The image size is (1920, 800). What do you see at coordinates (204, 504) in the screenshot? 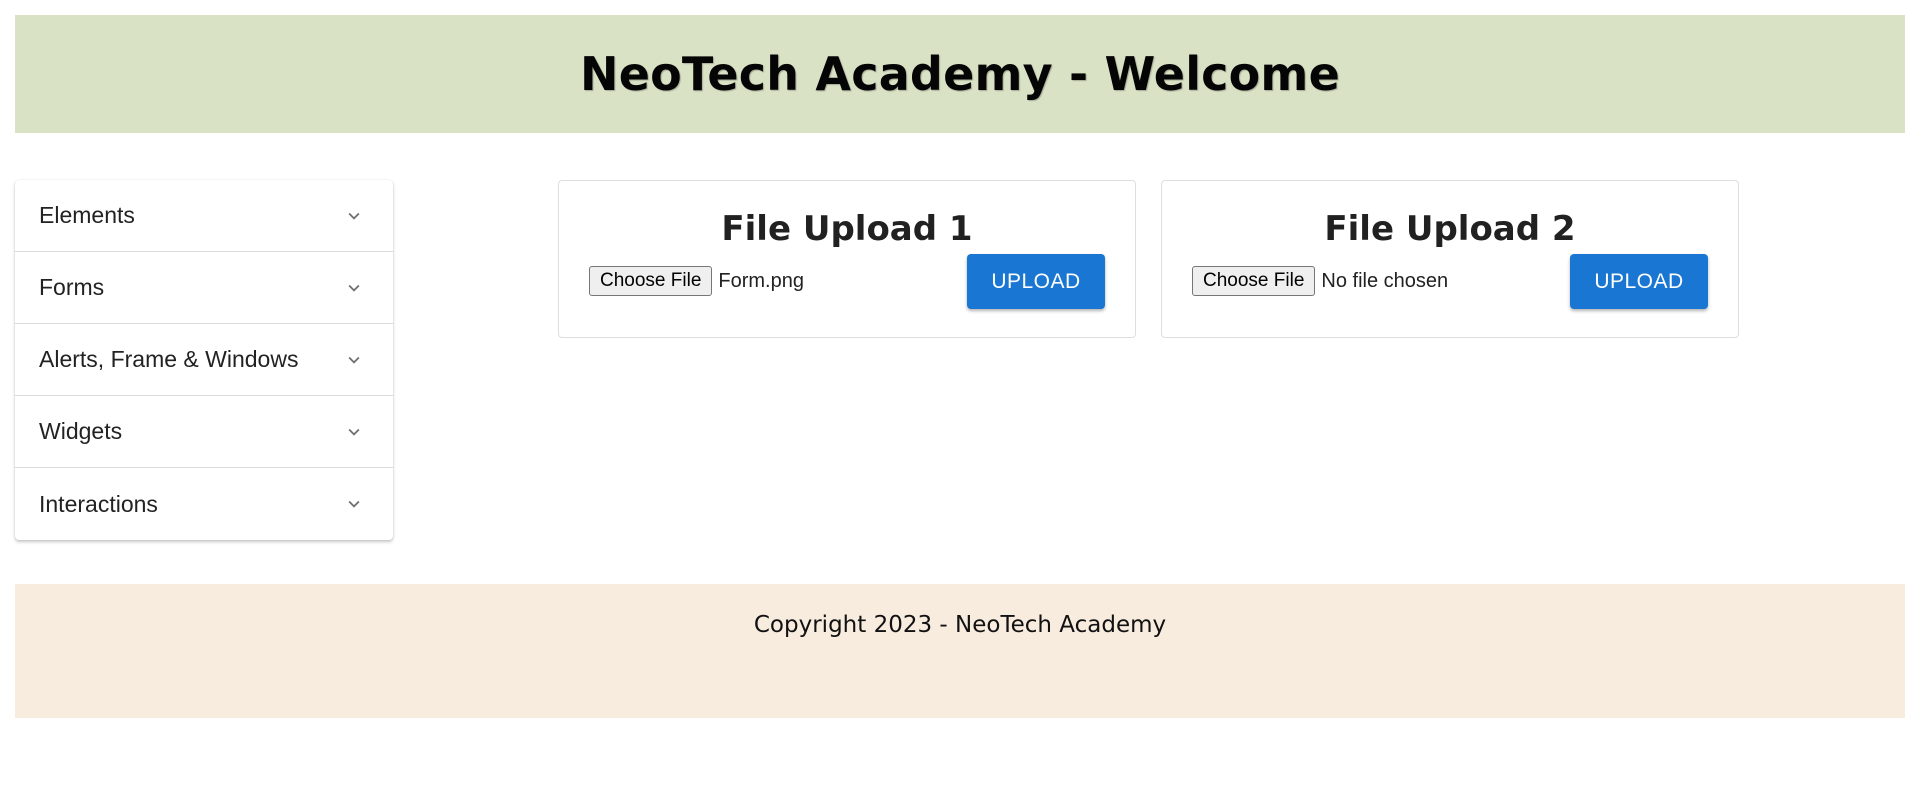
I see `sidebar-item-interactions: Interactions` at bounding box center [204, 504].